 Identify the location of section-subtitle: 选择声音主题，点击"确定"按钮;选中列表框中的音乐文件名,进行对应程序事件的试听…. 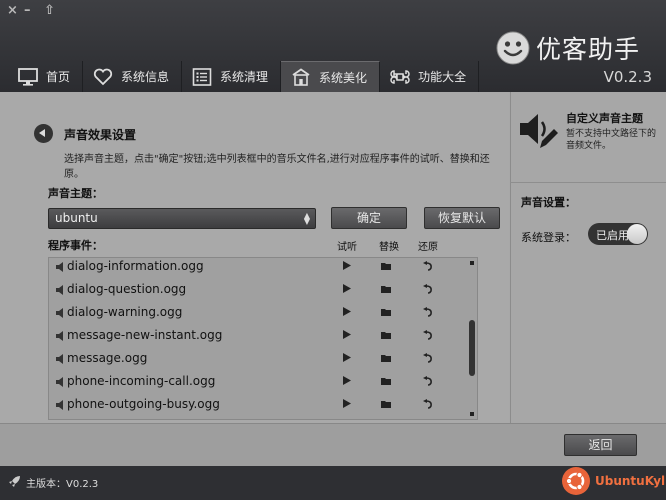
(277, 167).